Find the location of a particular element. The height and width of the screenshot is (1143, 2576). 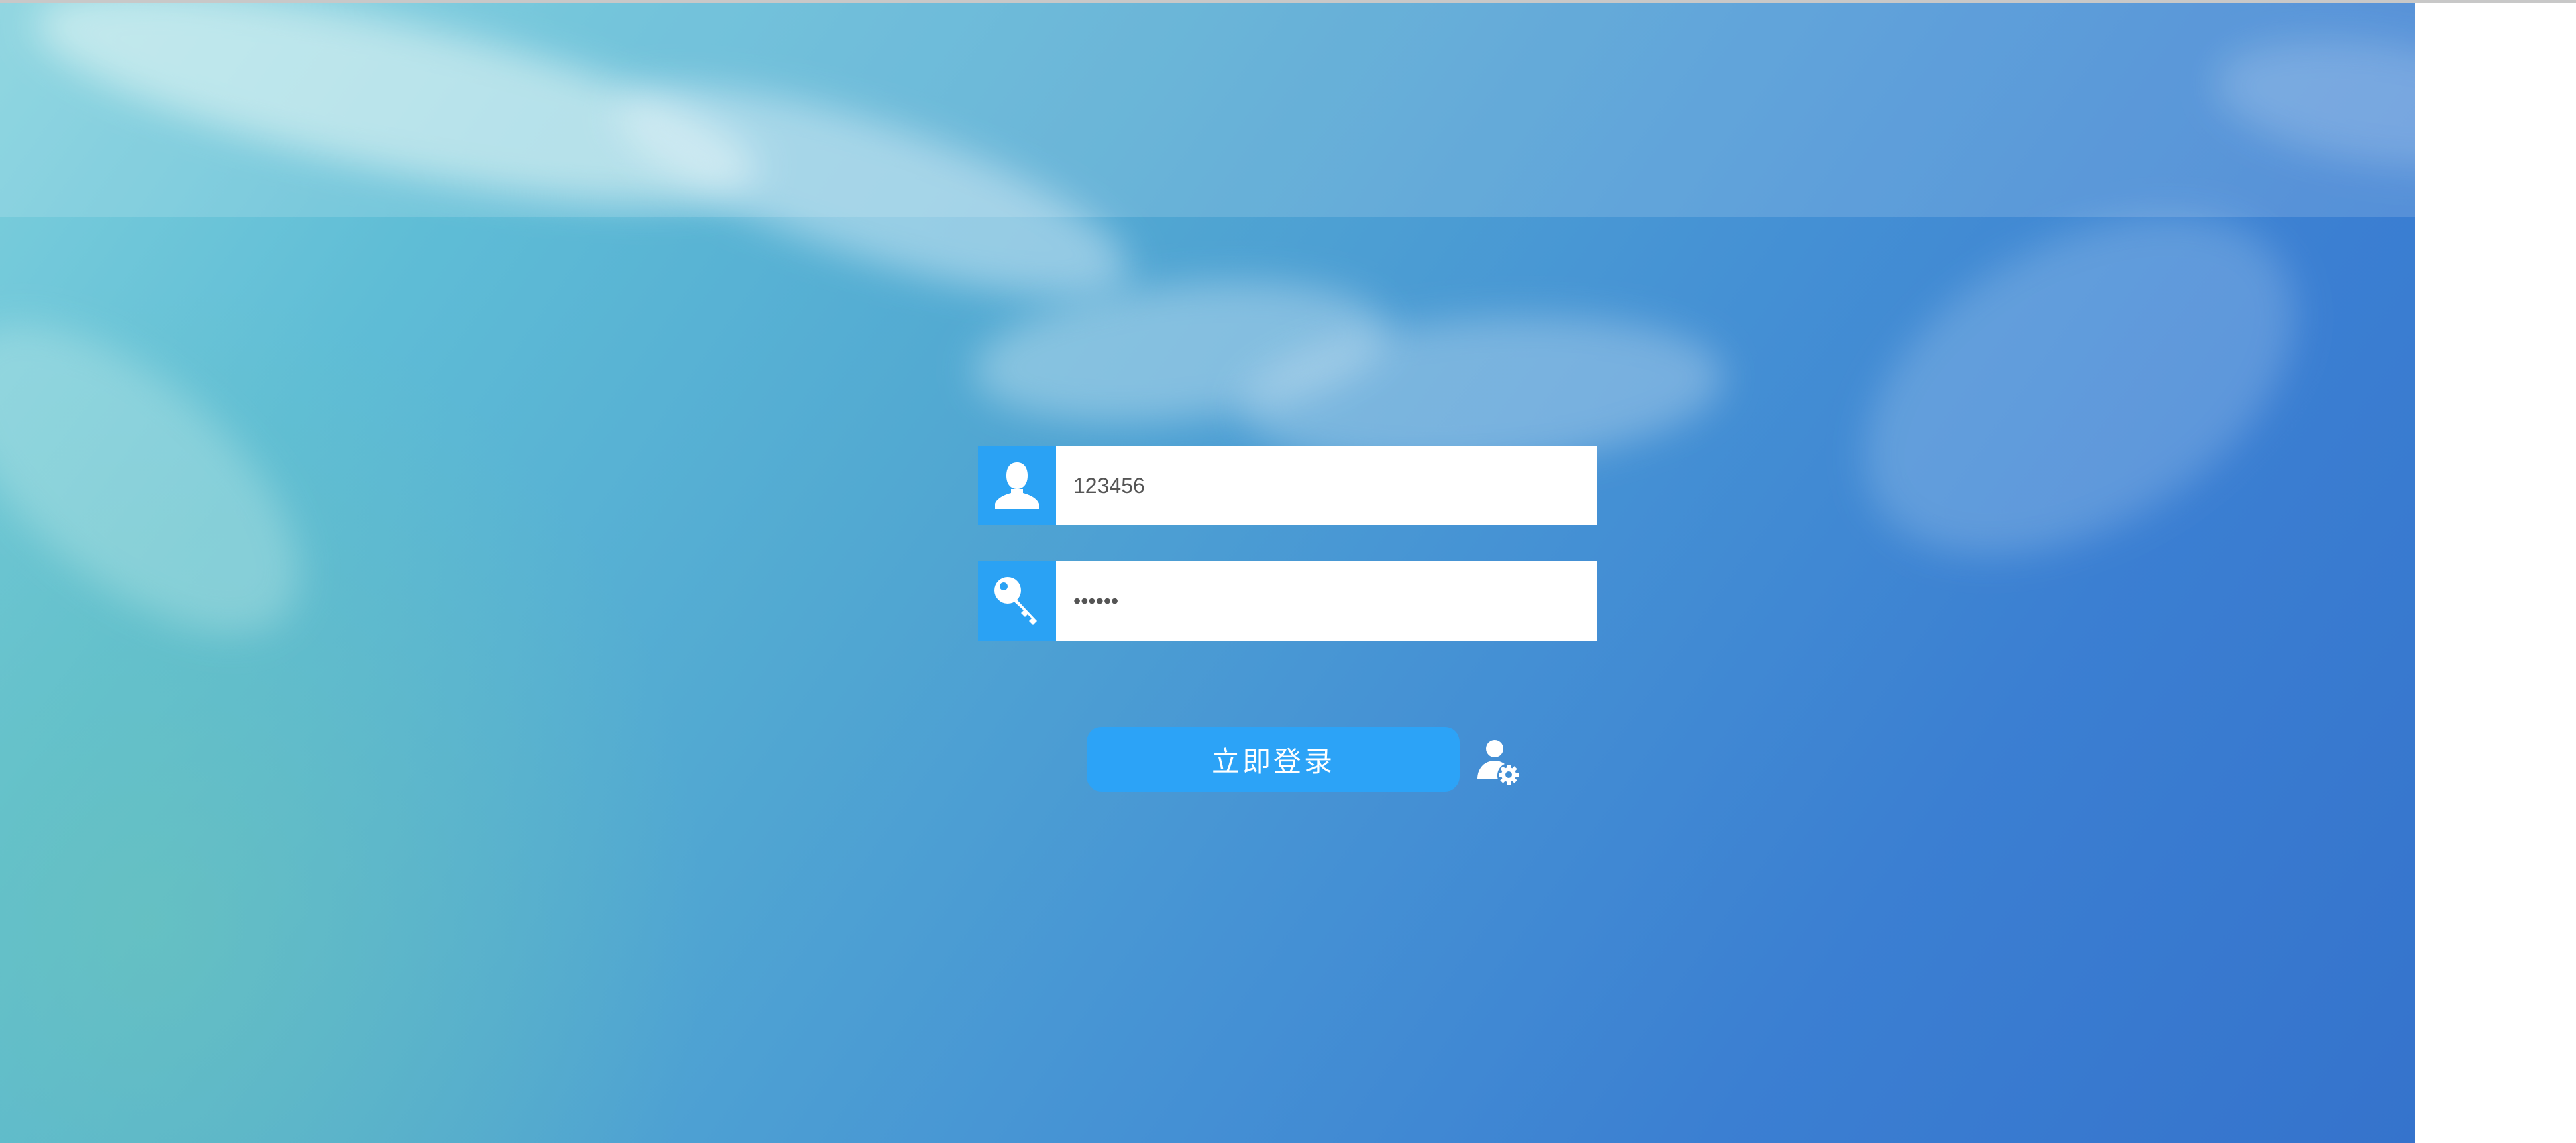

browser-top-border is located at coordinates (1288, 2).